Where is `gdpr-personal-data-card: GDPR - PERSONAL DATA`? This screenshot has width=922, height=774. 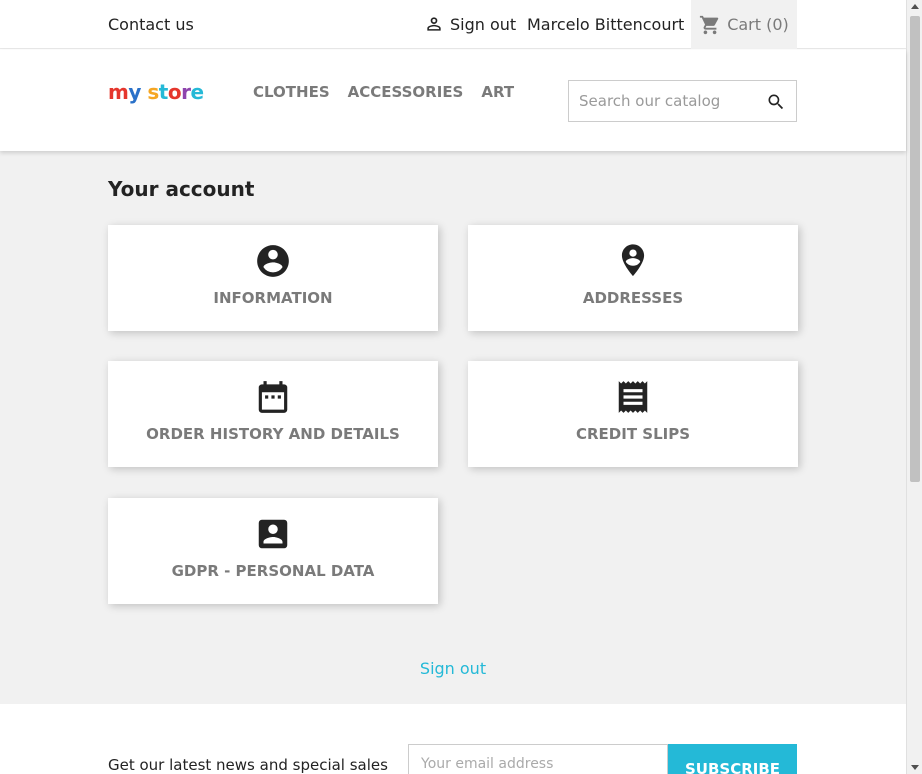 gdpr-personal-data-card: GDPR - PERSONAL DATA is located at coordinates (273, 551).